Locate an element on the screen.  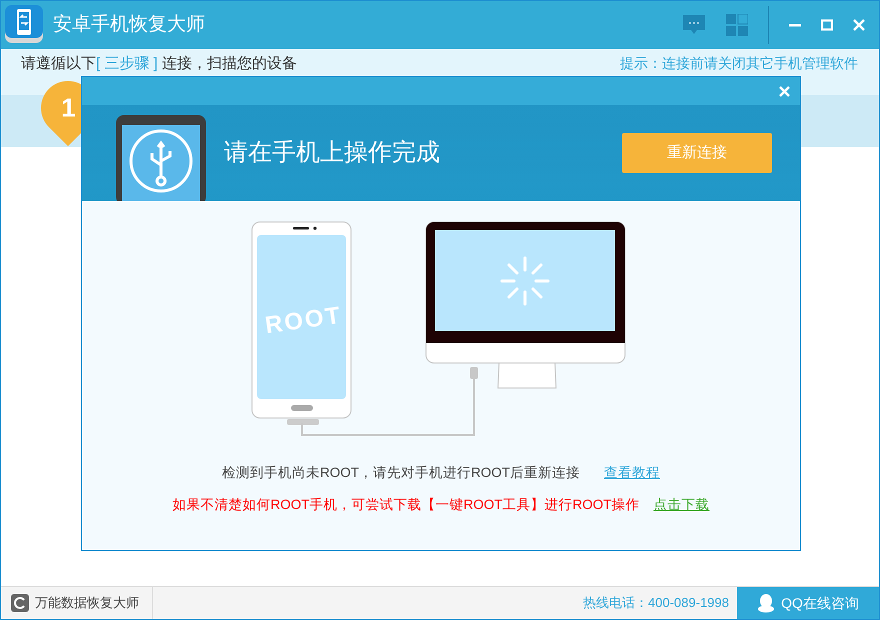
root-tool-hint: 如果不清楚如何ROOT手机，可尝试下载【一键ROOT工具】进行ROOT操作 is located at coordinates (406, 505).